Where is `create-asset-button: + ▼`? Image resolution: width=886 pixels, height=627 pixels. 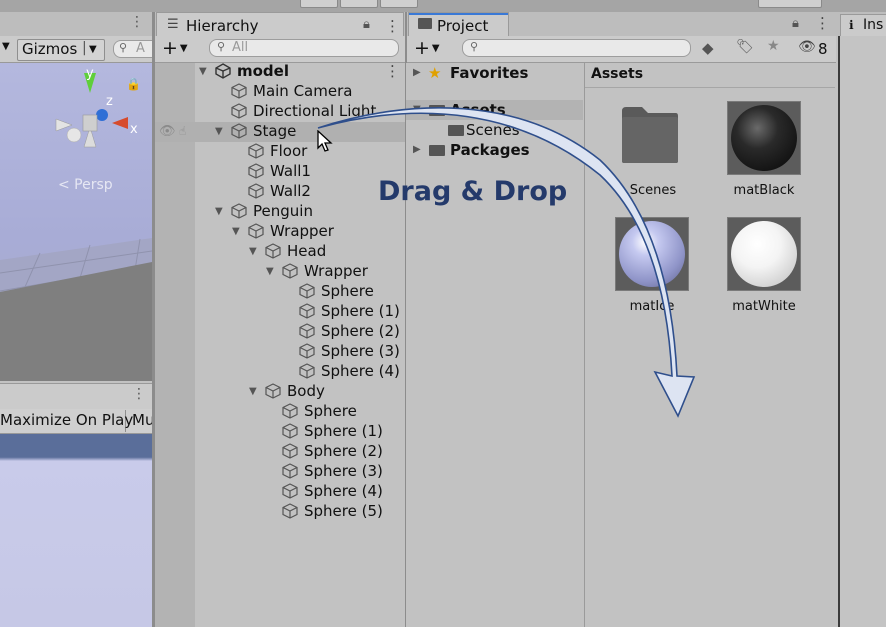 create-asset-button: + ▼ is located at coordinates (427, 50).